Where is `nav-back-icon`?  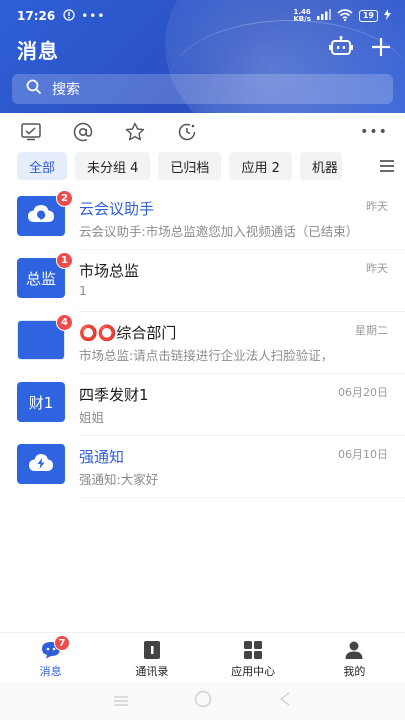 nav-back-icon is located at coordinates (285, 701).